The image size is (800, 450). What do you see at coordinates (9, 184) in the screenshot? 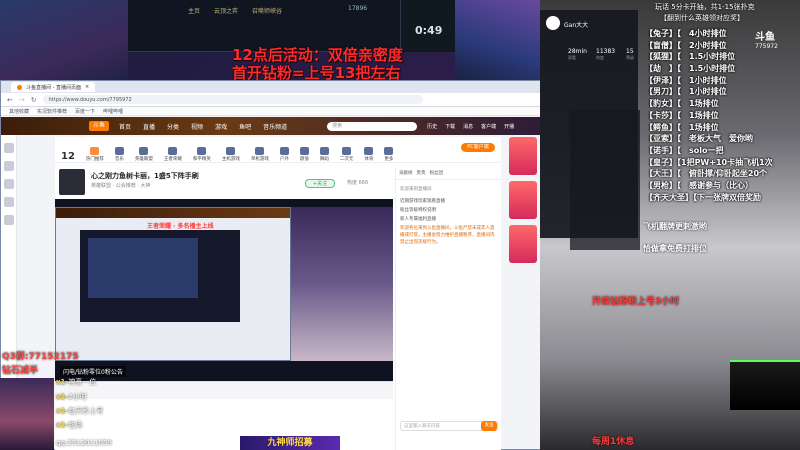
I see `sidebar-category-icon` at bounding box center [9, 184].